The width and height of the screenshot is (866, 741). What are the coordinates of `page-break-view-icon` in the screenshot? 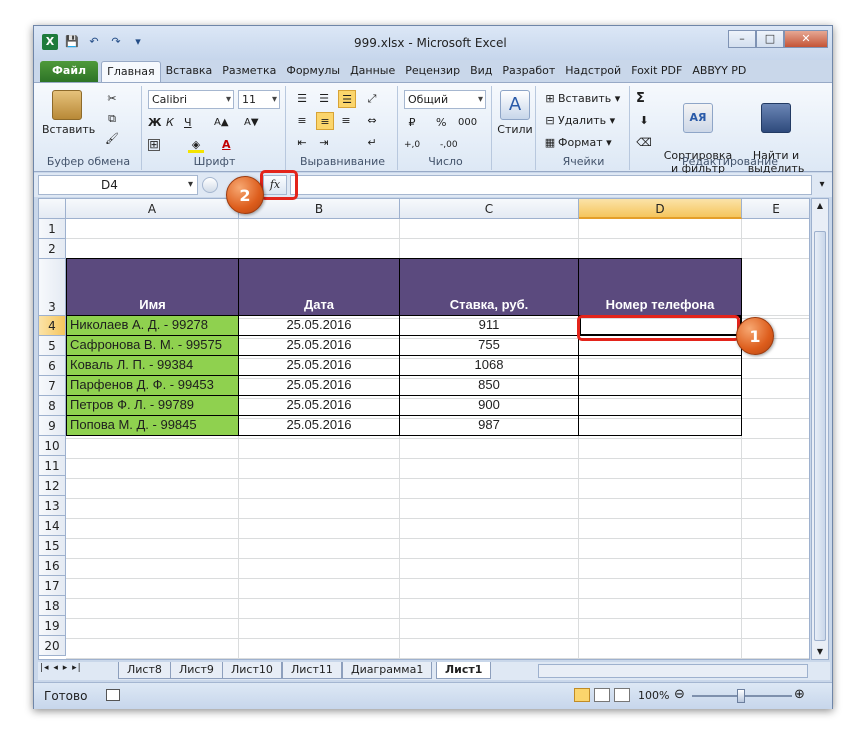 It's located at (622, 695).